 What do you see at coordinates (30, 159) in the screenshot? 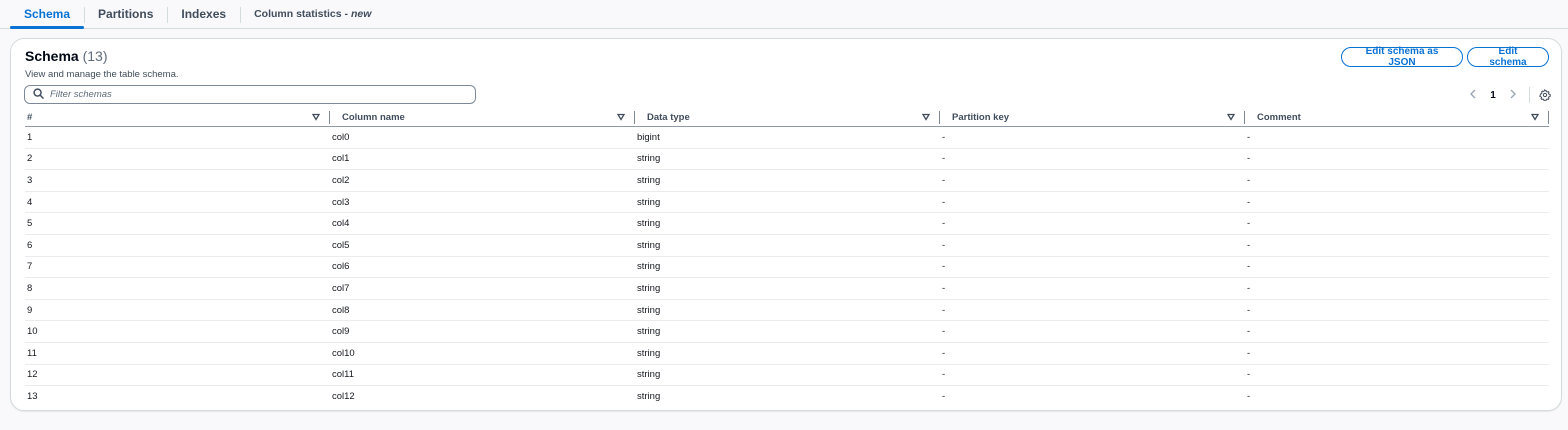
I see `row-number: 2` at bounding box center [30, 159].